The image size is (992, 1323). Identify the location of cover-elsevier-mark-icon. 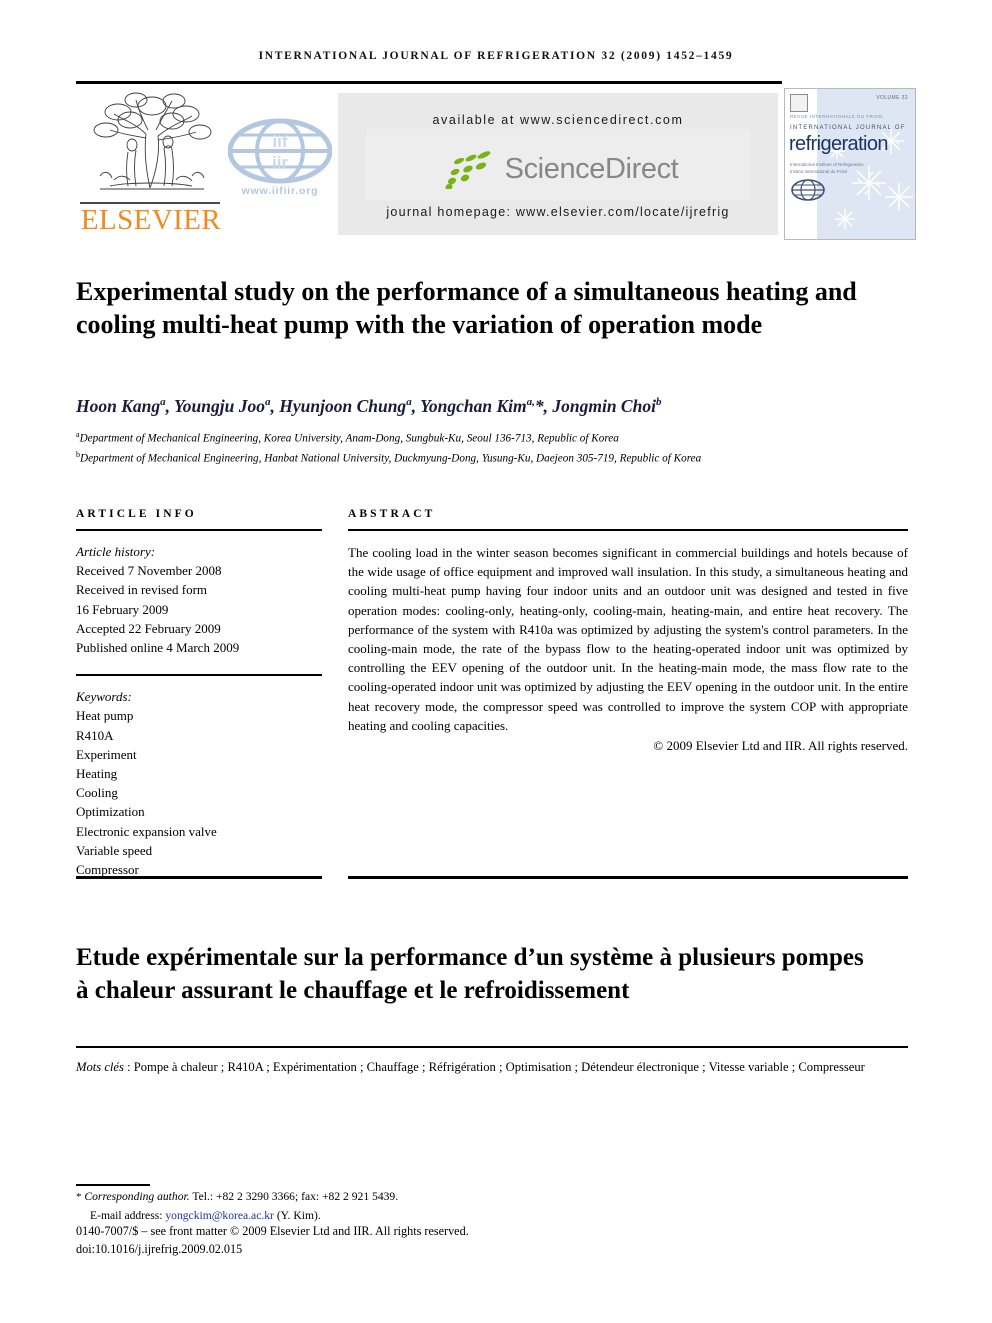
(799, 103).